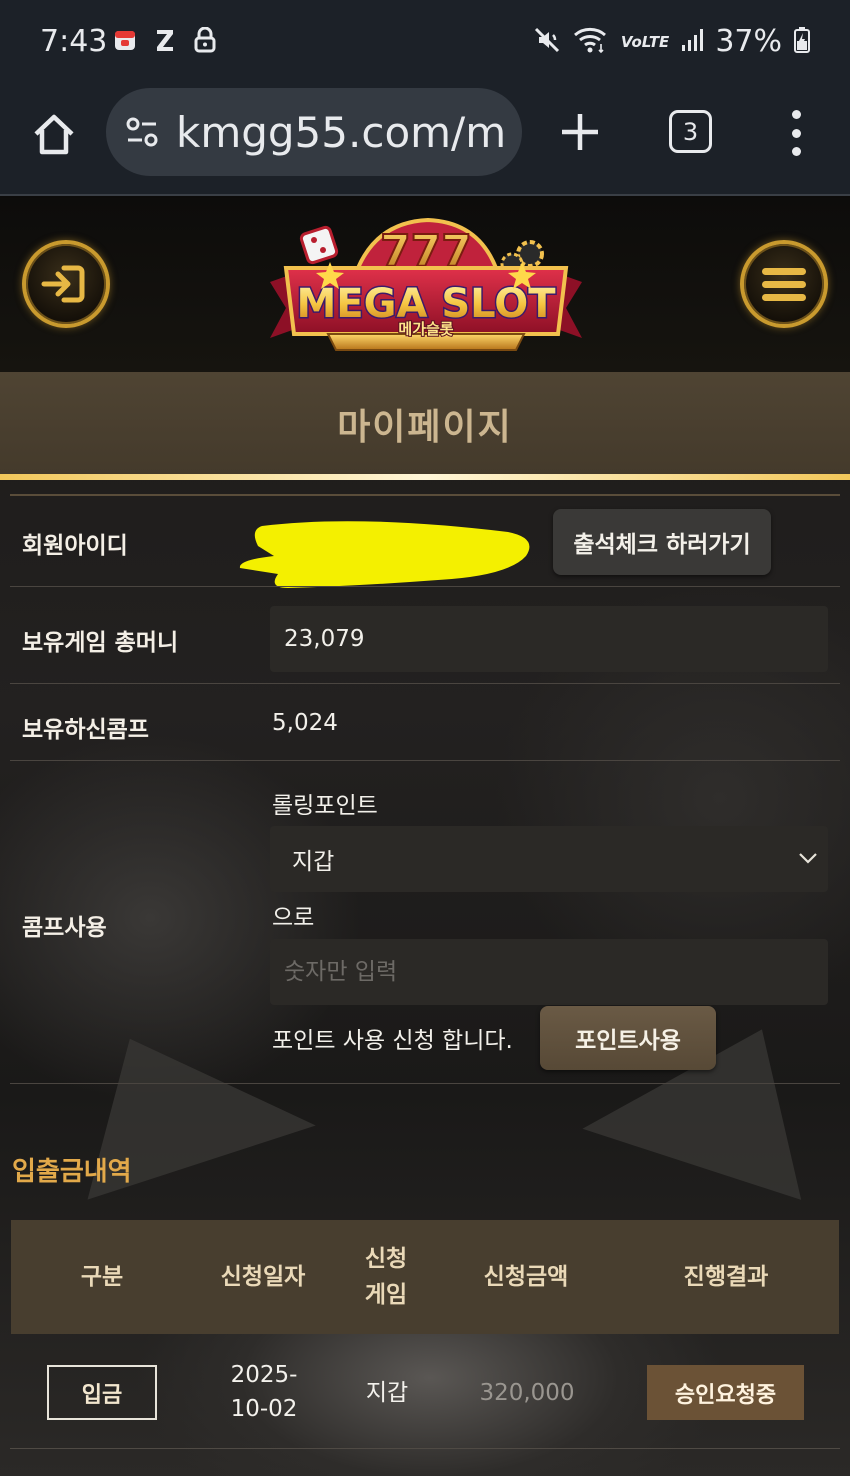 The width and height of the screenshot is (850, 1476). I want to click on game-money-field: 23,079, so click(549, 639).